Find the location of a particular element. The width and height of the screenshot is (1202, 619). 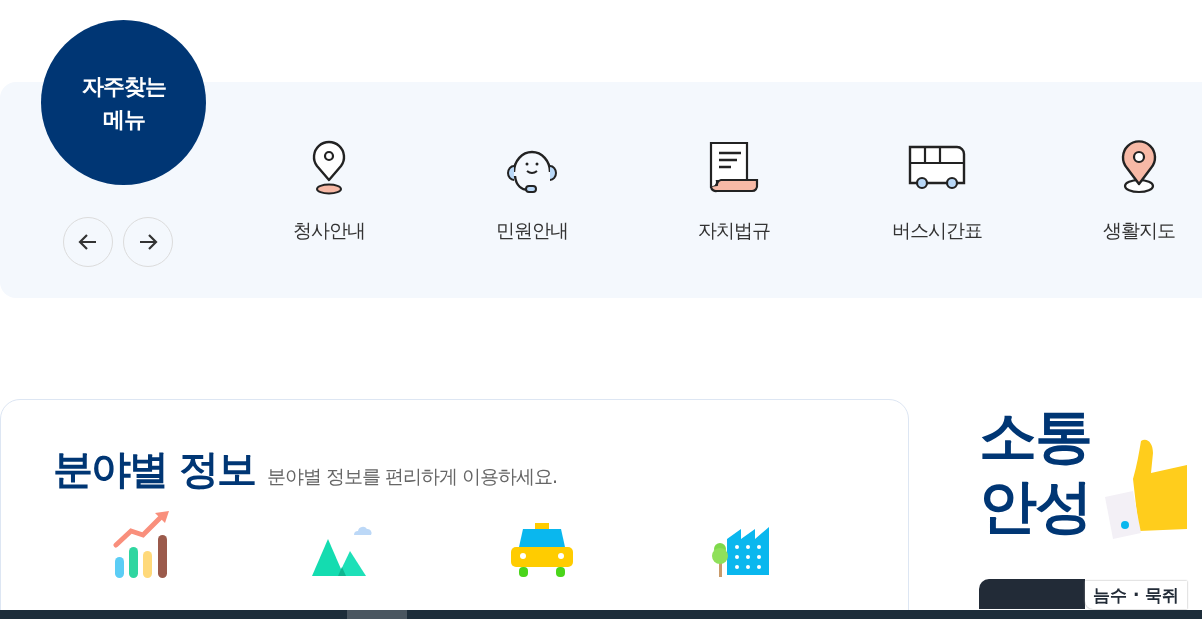

quick-menu-item: 버스시간표 is located at coordinates (936, 219).